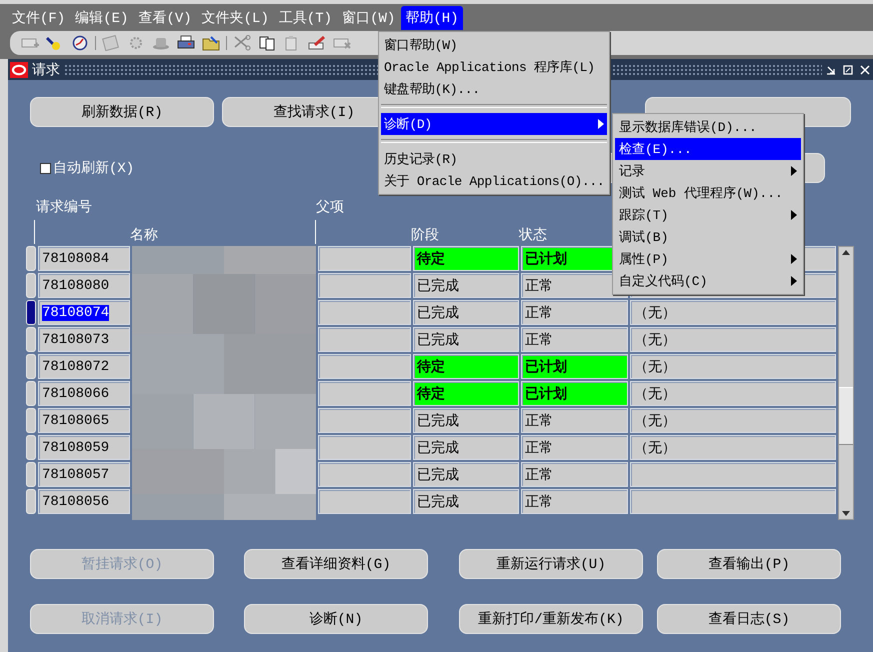  Describe the element at coordinates (76, 312) in the screenshot. I see `request-number: 78108074` at that location.